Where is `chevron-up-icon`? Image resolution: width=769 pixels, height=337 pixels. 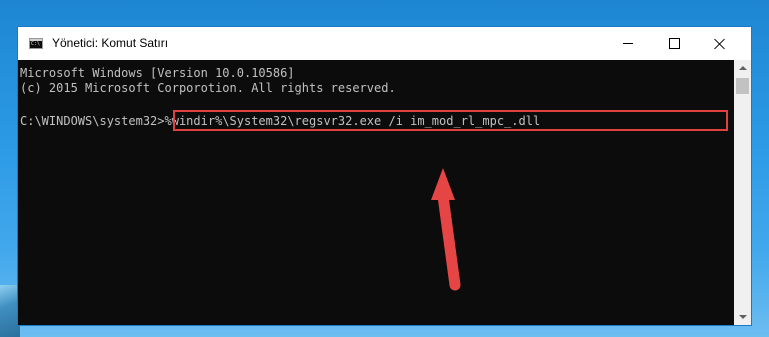 chevron-up-icon is located at coordinates (742, 68).